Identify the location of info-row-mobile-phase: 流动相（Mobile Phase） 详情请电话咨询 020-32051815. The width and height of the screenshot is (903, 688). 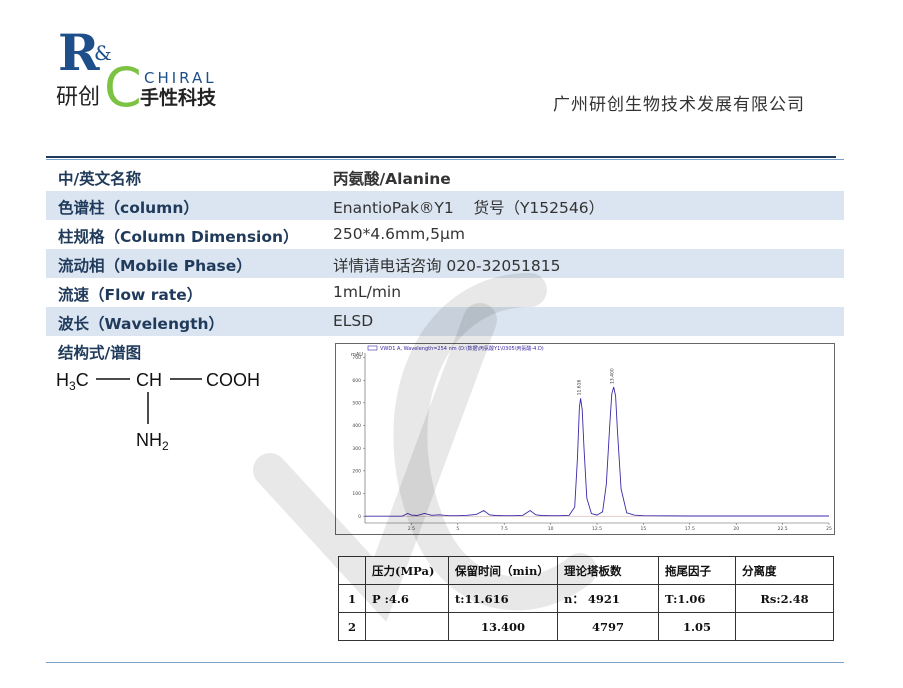
(445, 263).